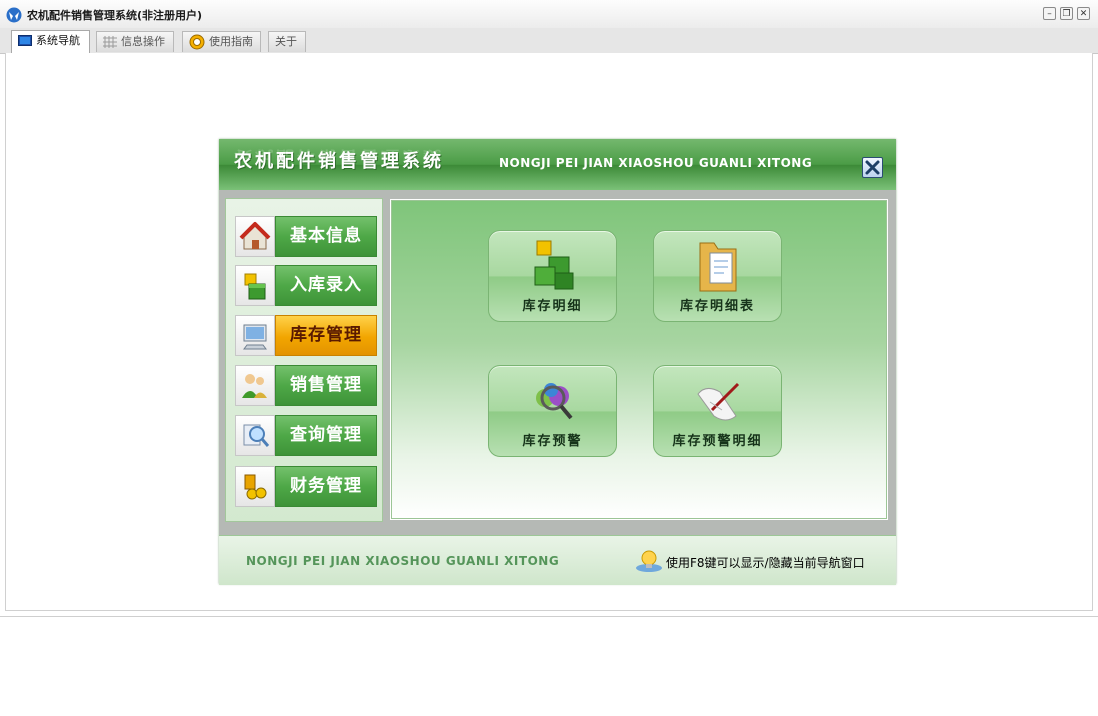  I want to click on minimize-button: –, so click(1049, 13).